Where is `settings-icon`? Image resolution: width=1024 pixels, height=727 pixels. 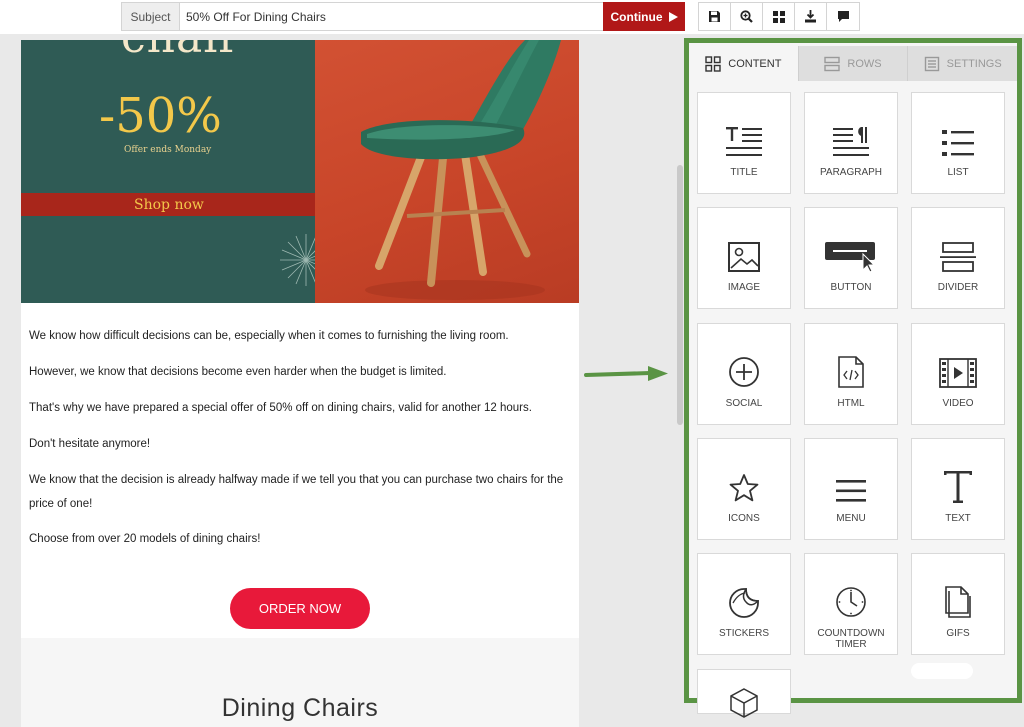
settings-icon is located at coordinates (931, 63).